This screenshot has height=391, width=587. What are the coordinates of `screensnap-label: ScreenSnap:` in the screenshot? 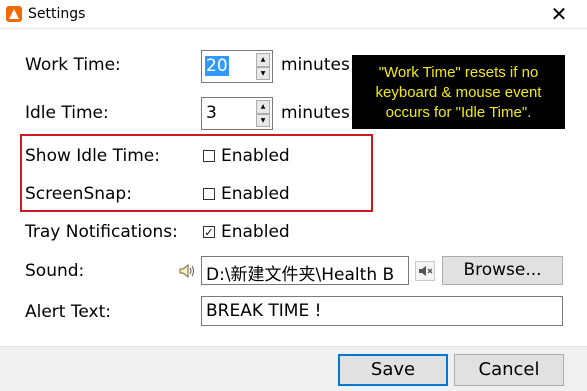 It's located at (78, 194).